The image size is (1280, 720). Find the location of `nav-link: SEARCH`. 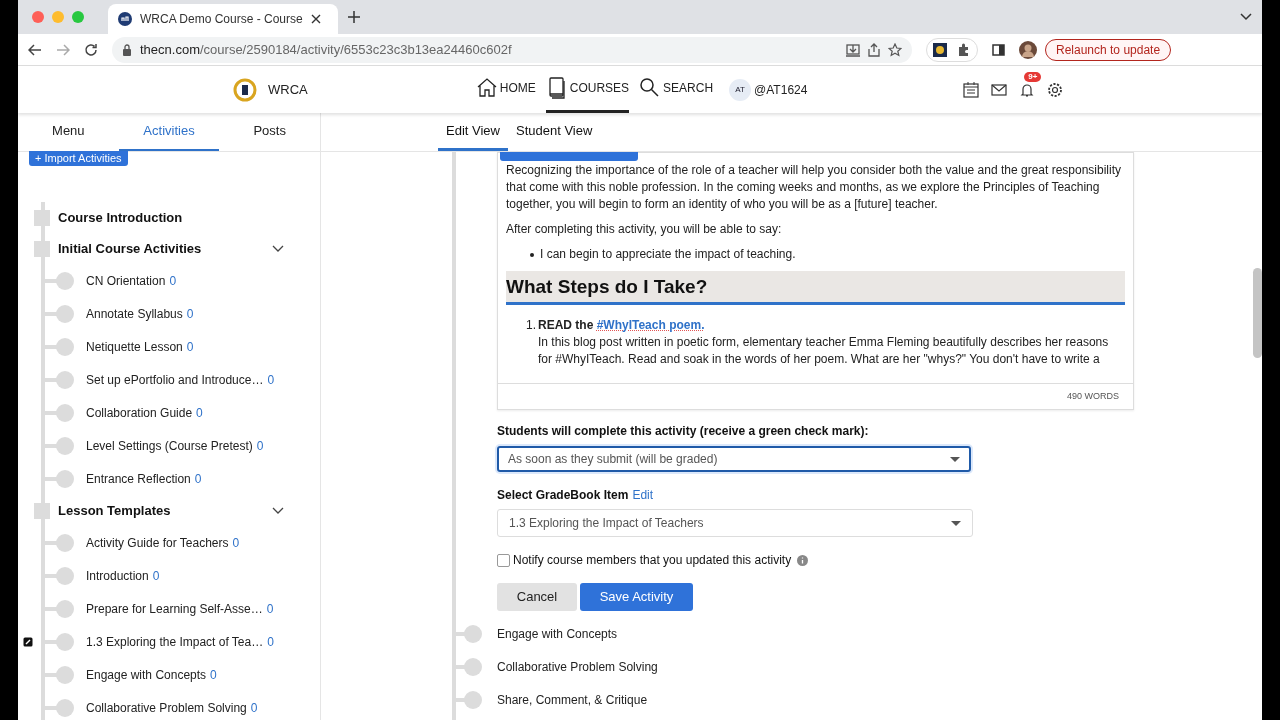

nav-link: SEARCH is located at coordinates (676, 89).